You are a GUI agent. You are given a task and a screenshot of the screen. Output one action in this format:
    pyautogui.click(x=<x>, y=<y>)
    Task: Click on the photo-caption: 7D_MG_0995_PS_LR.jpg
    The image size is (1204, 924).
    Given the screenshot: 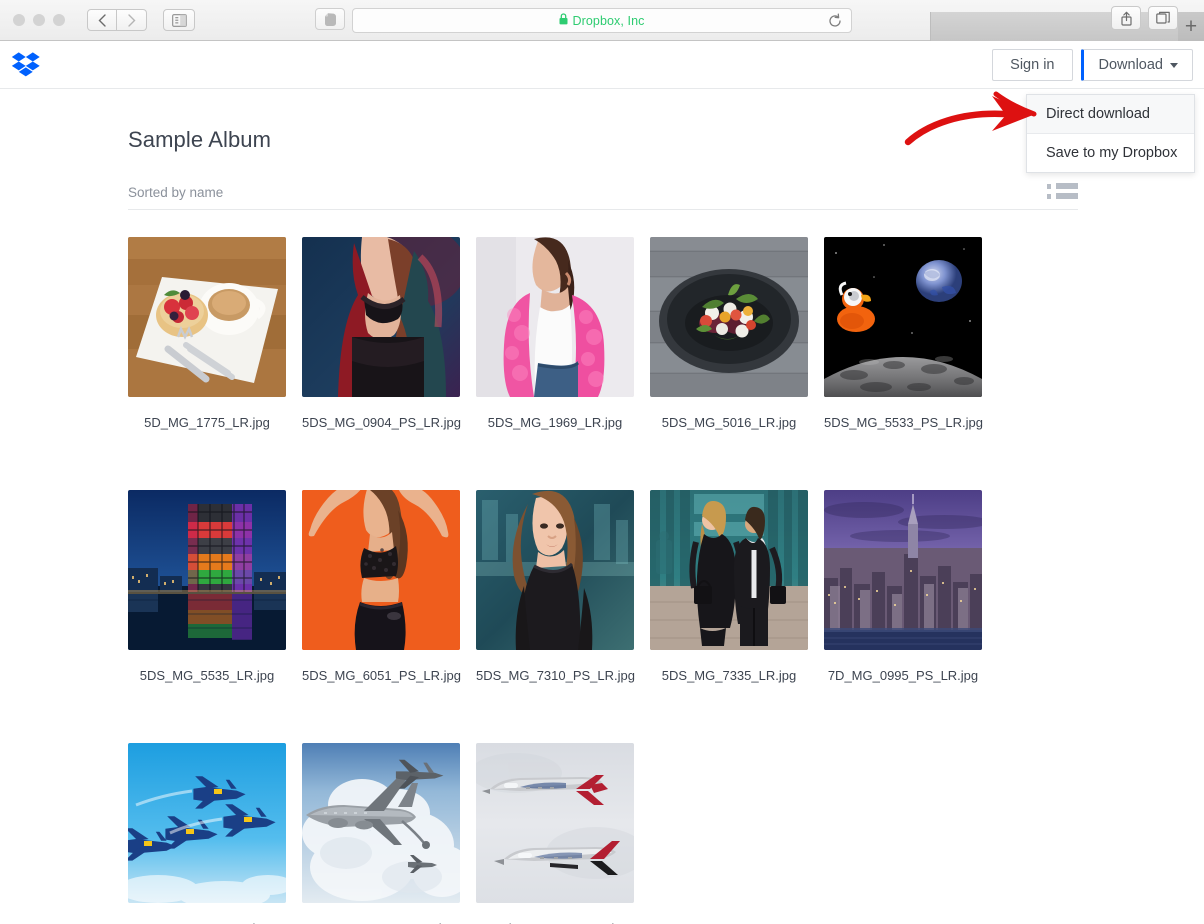 What is the action you would take?
    pyautogui.click(x=903, y=675)
    